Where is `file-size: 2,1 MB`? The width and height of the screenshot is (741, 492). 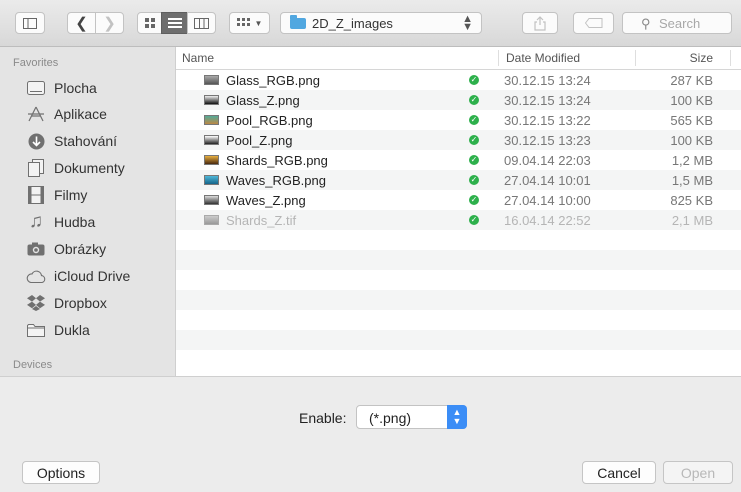 file-size: 2,1 MB is located at coordinates (692, 220).